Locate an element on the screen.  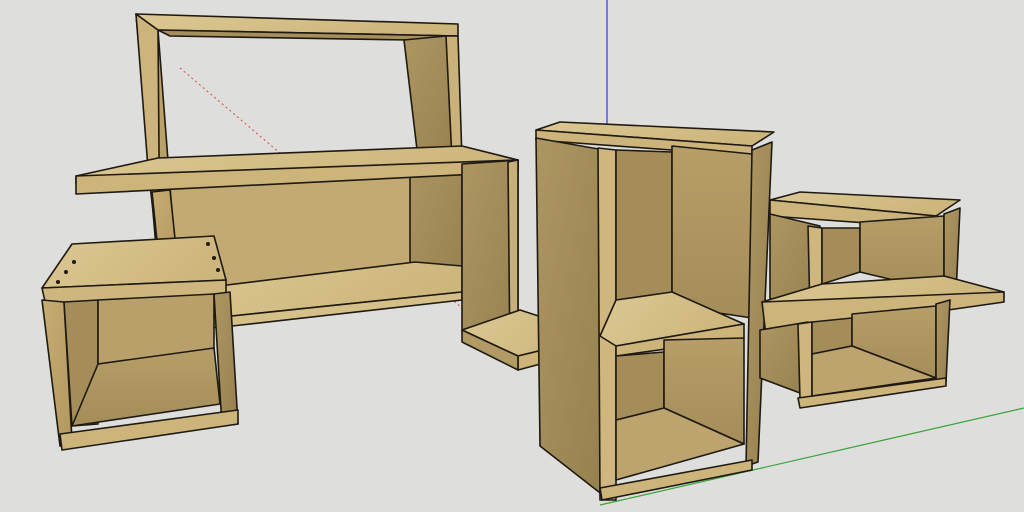
right-unit is located at coordinates (882, 300).